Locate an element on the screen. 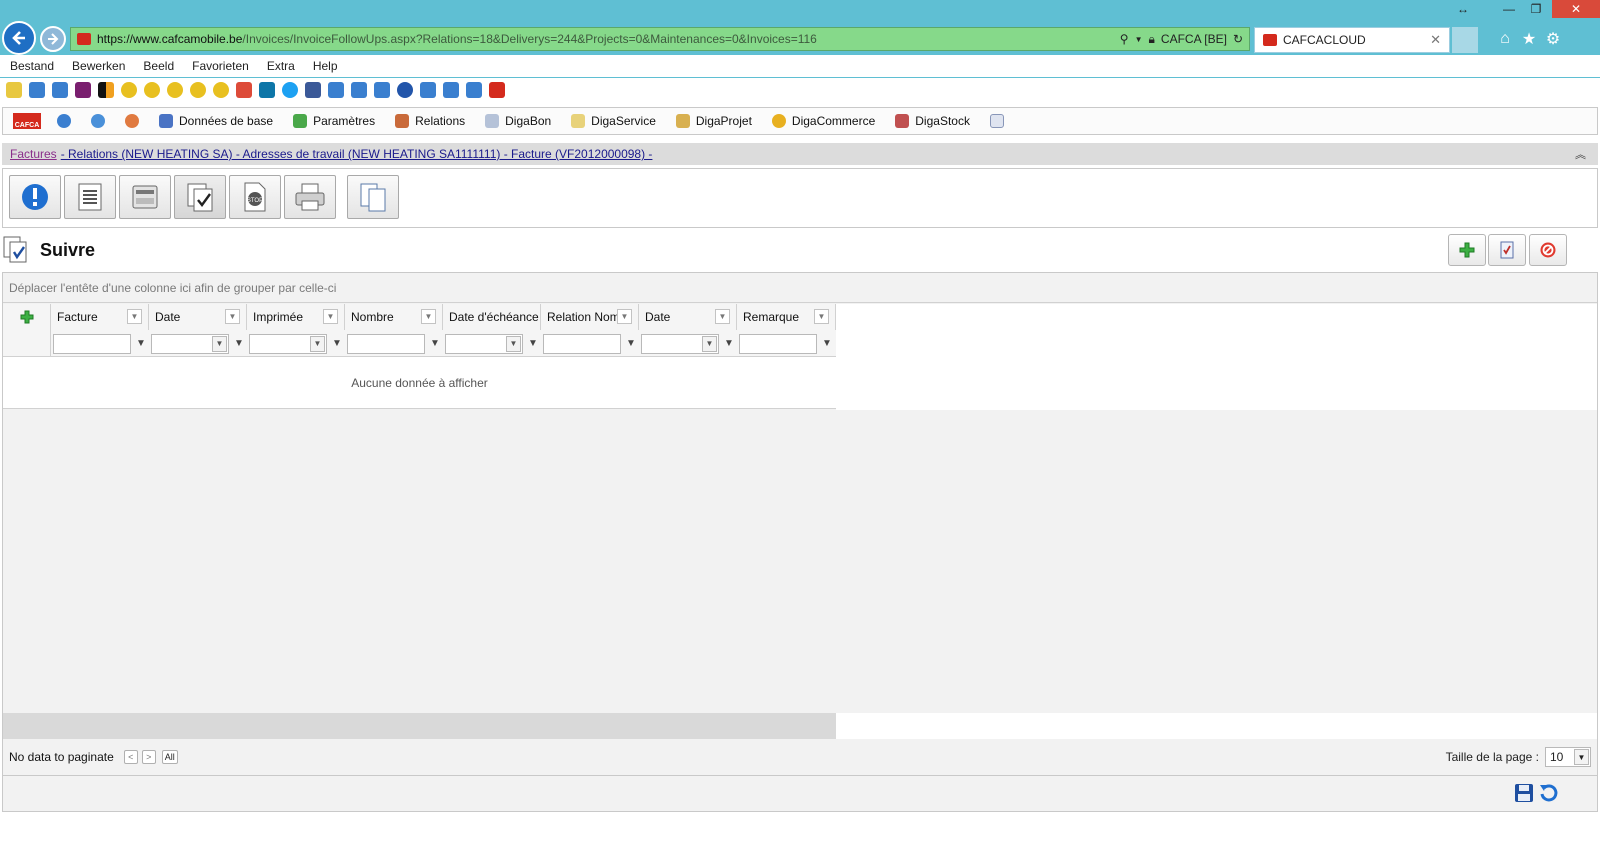  column-header-nombre: Nombre ▼ is located at coordinates (394, 317).